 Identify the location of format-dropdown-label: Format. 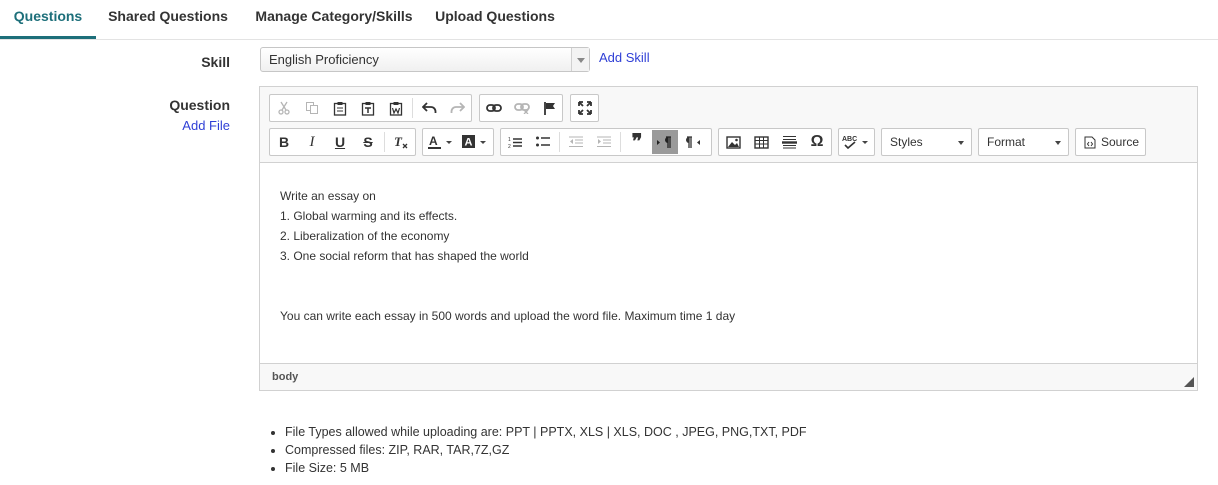
(1006, 142).